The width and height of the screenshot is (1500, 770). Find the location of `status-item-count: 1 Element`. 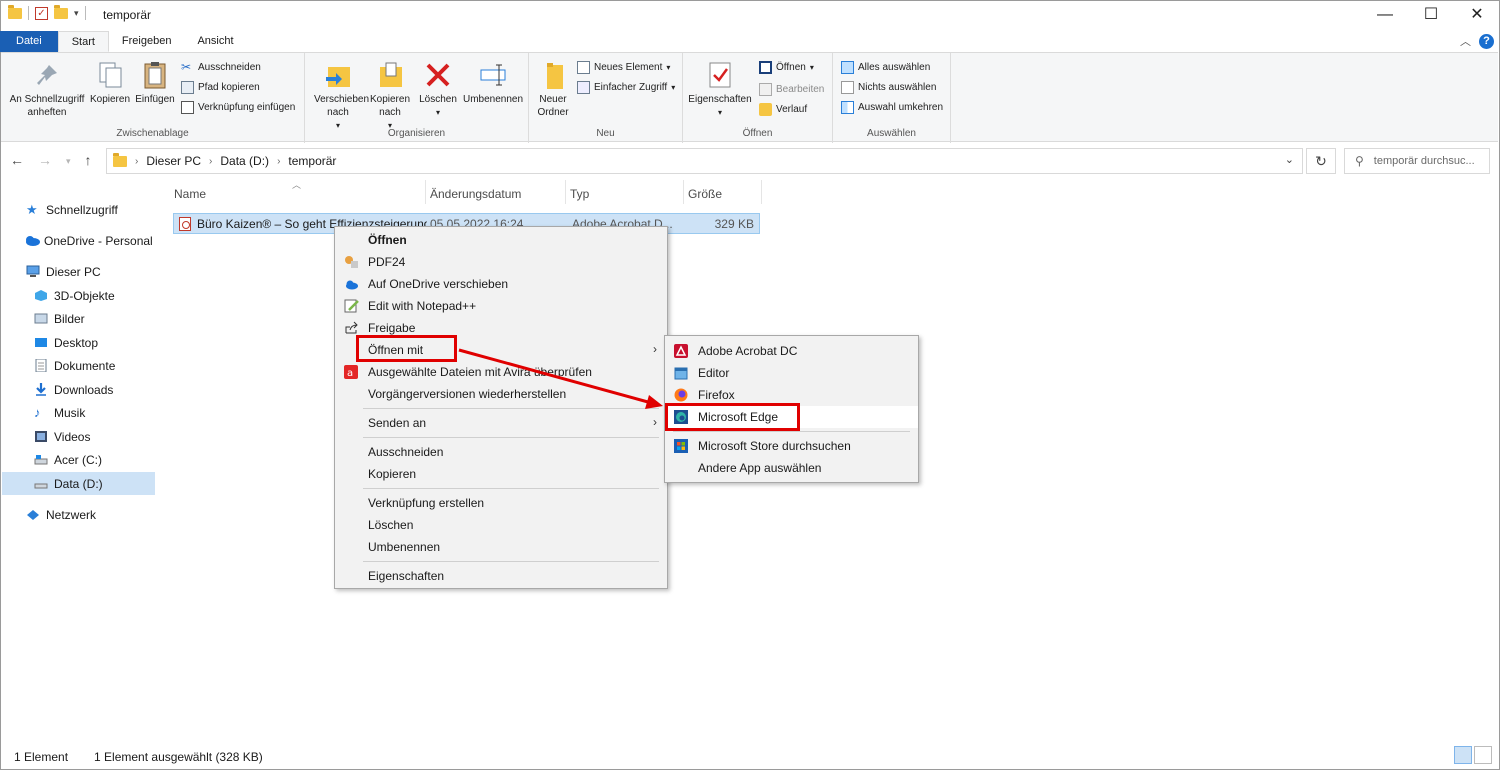

status-item-count: 1 Element is located at coordinates (41, 757).